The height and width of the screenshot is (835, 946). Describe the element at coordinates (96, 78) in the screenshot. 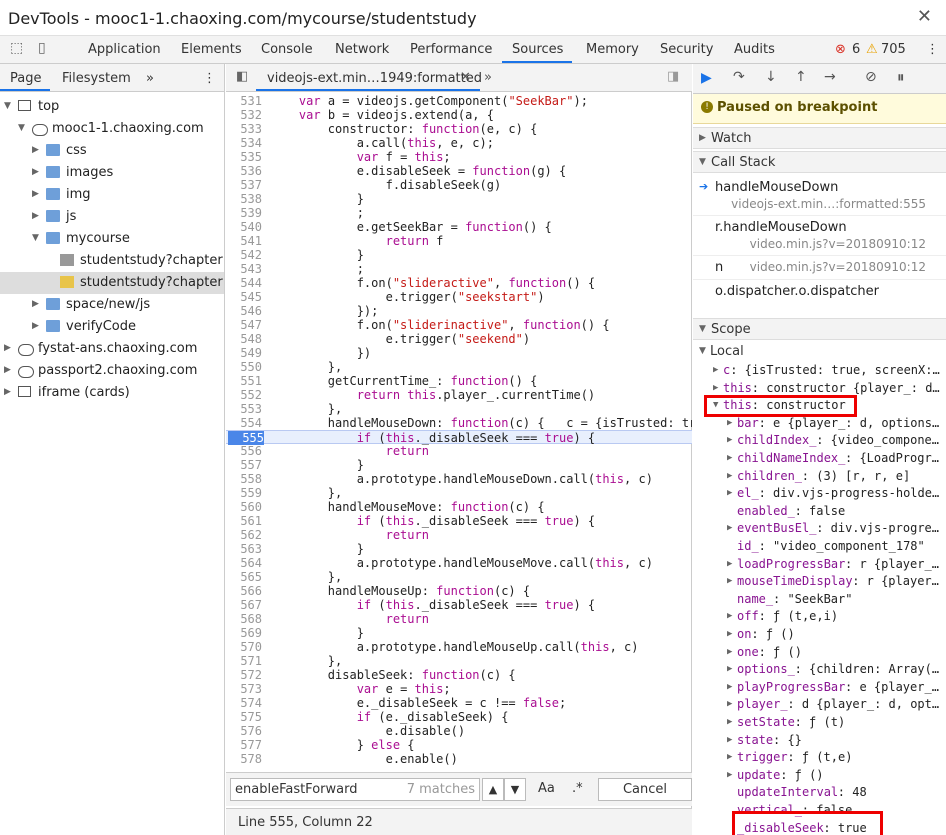

I see `tab-filesystem: Filesystem` at that location.